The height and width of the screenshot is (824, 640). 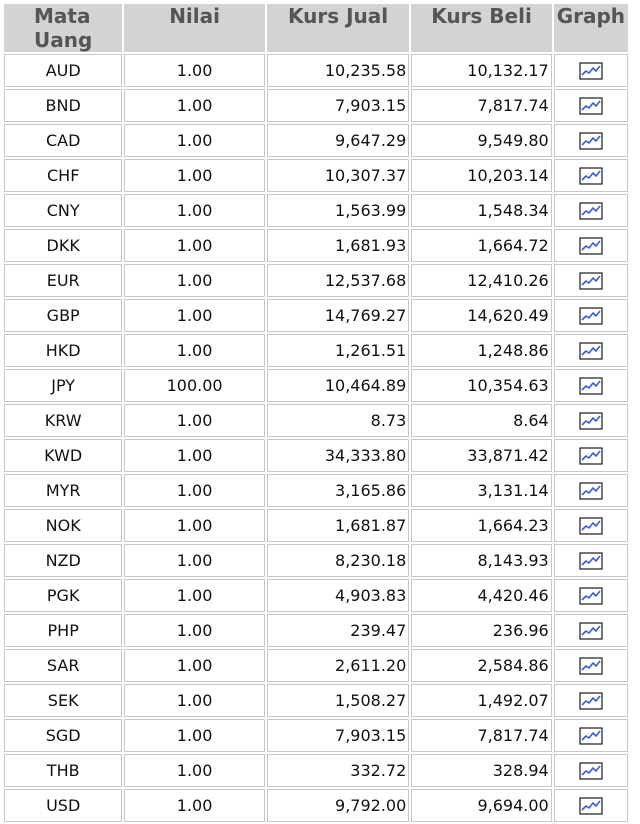 What do you see at coordinates (338, 490) in the screenshot?
I see `kurs-jual-value: 3,165.86` at bounding box center [338, 490].